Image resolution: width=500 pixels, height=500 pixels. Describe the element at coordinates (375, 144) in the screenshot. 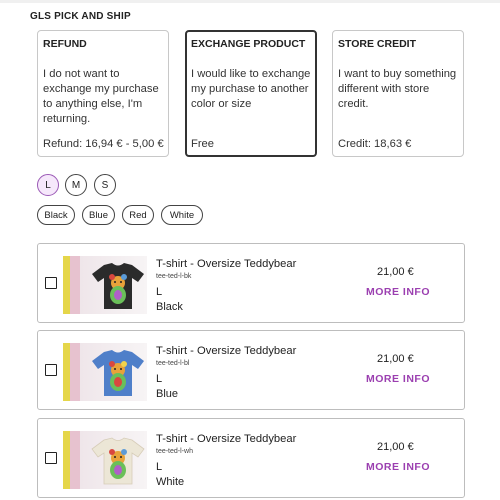

I see `option-price: Credit: 18,63 €` at that location.